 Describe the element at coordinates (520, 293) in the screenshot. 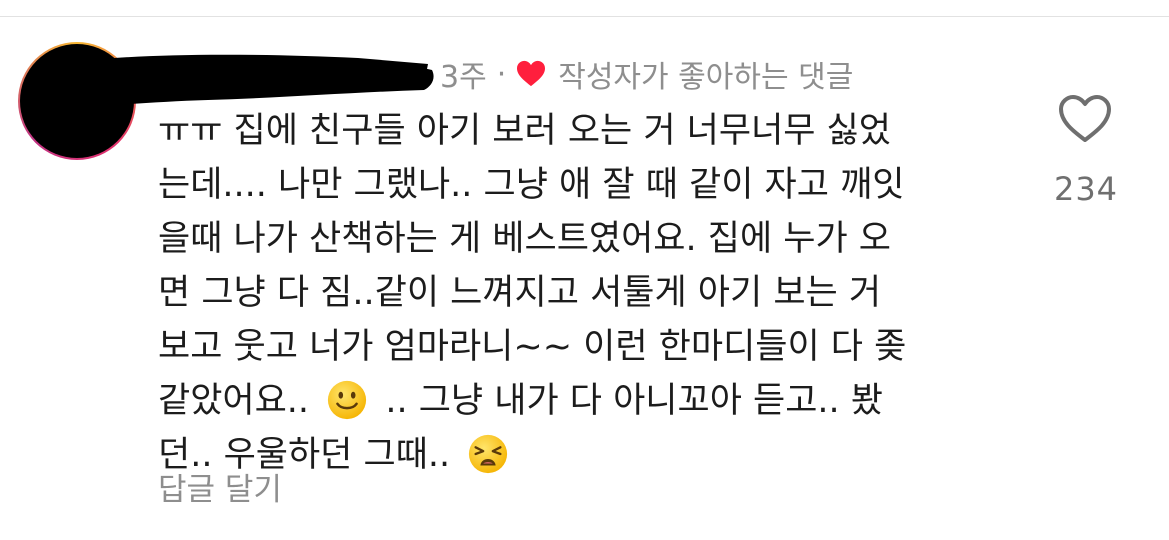

I see `comment-line: 면 그냥 다 짐..같이 느껴지고 서툴게 아기 보는 거` at that location.